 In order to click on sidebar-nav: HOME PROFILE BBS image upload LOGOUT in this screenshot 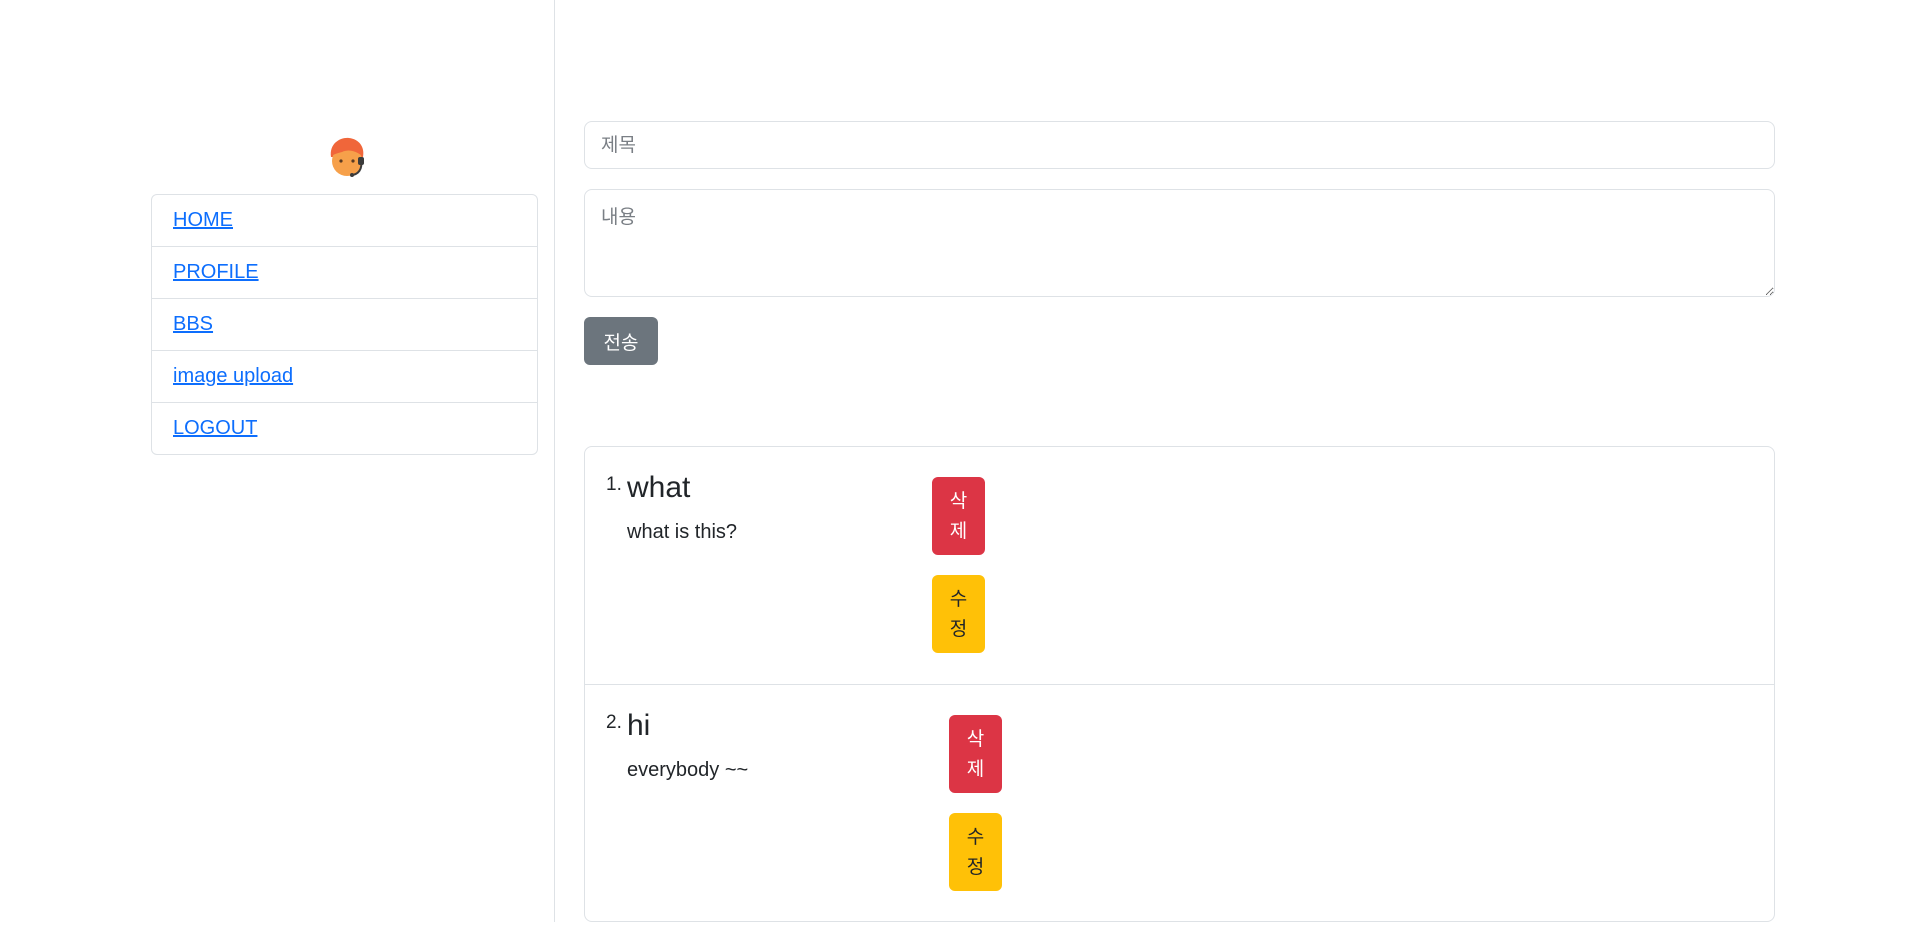, I will do `click(344, 324)`.